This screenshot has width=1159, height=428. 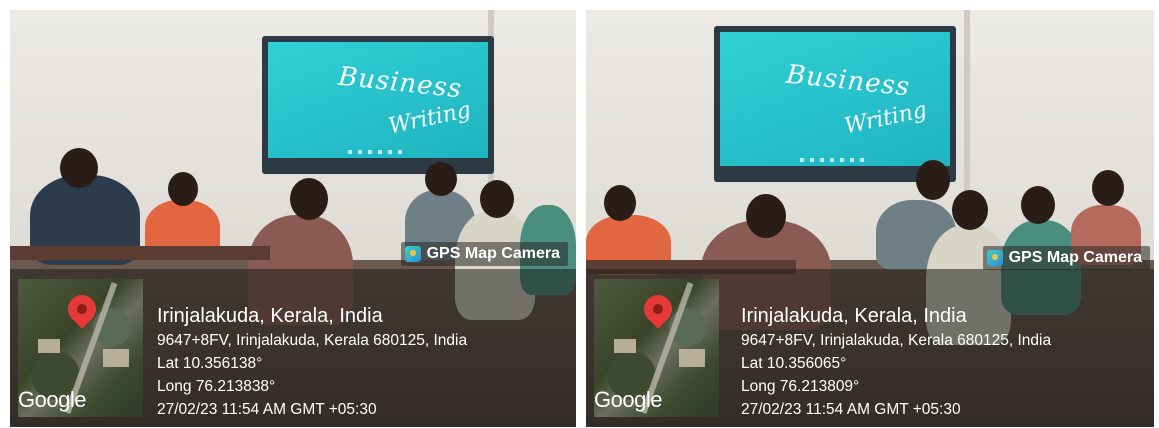 What do you see at coordinates (800, 386) in the screenshot?
I see `longitude: Long 76.213809°` at bounding box center [800, 386].